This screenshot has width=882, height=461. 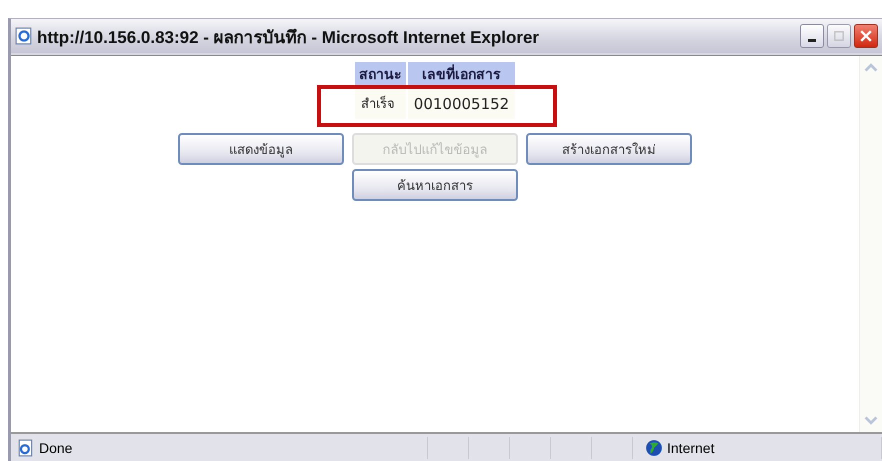 I want to click on window-title: http://10.156.0.83:92 - ผลการบันทึก - Microsoft Internet Explorer, so click(x=288, y=37).